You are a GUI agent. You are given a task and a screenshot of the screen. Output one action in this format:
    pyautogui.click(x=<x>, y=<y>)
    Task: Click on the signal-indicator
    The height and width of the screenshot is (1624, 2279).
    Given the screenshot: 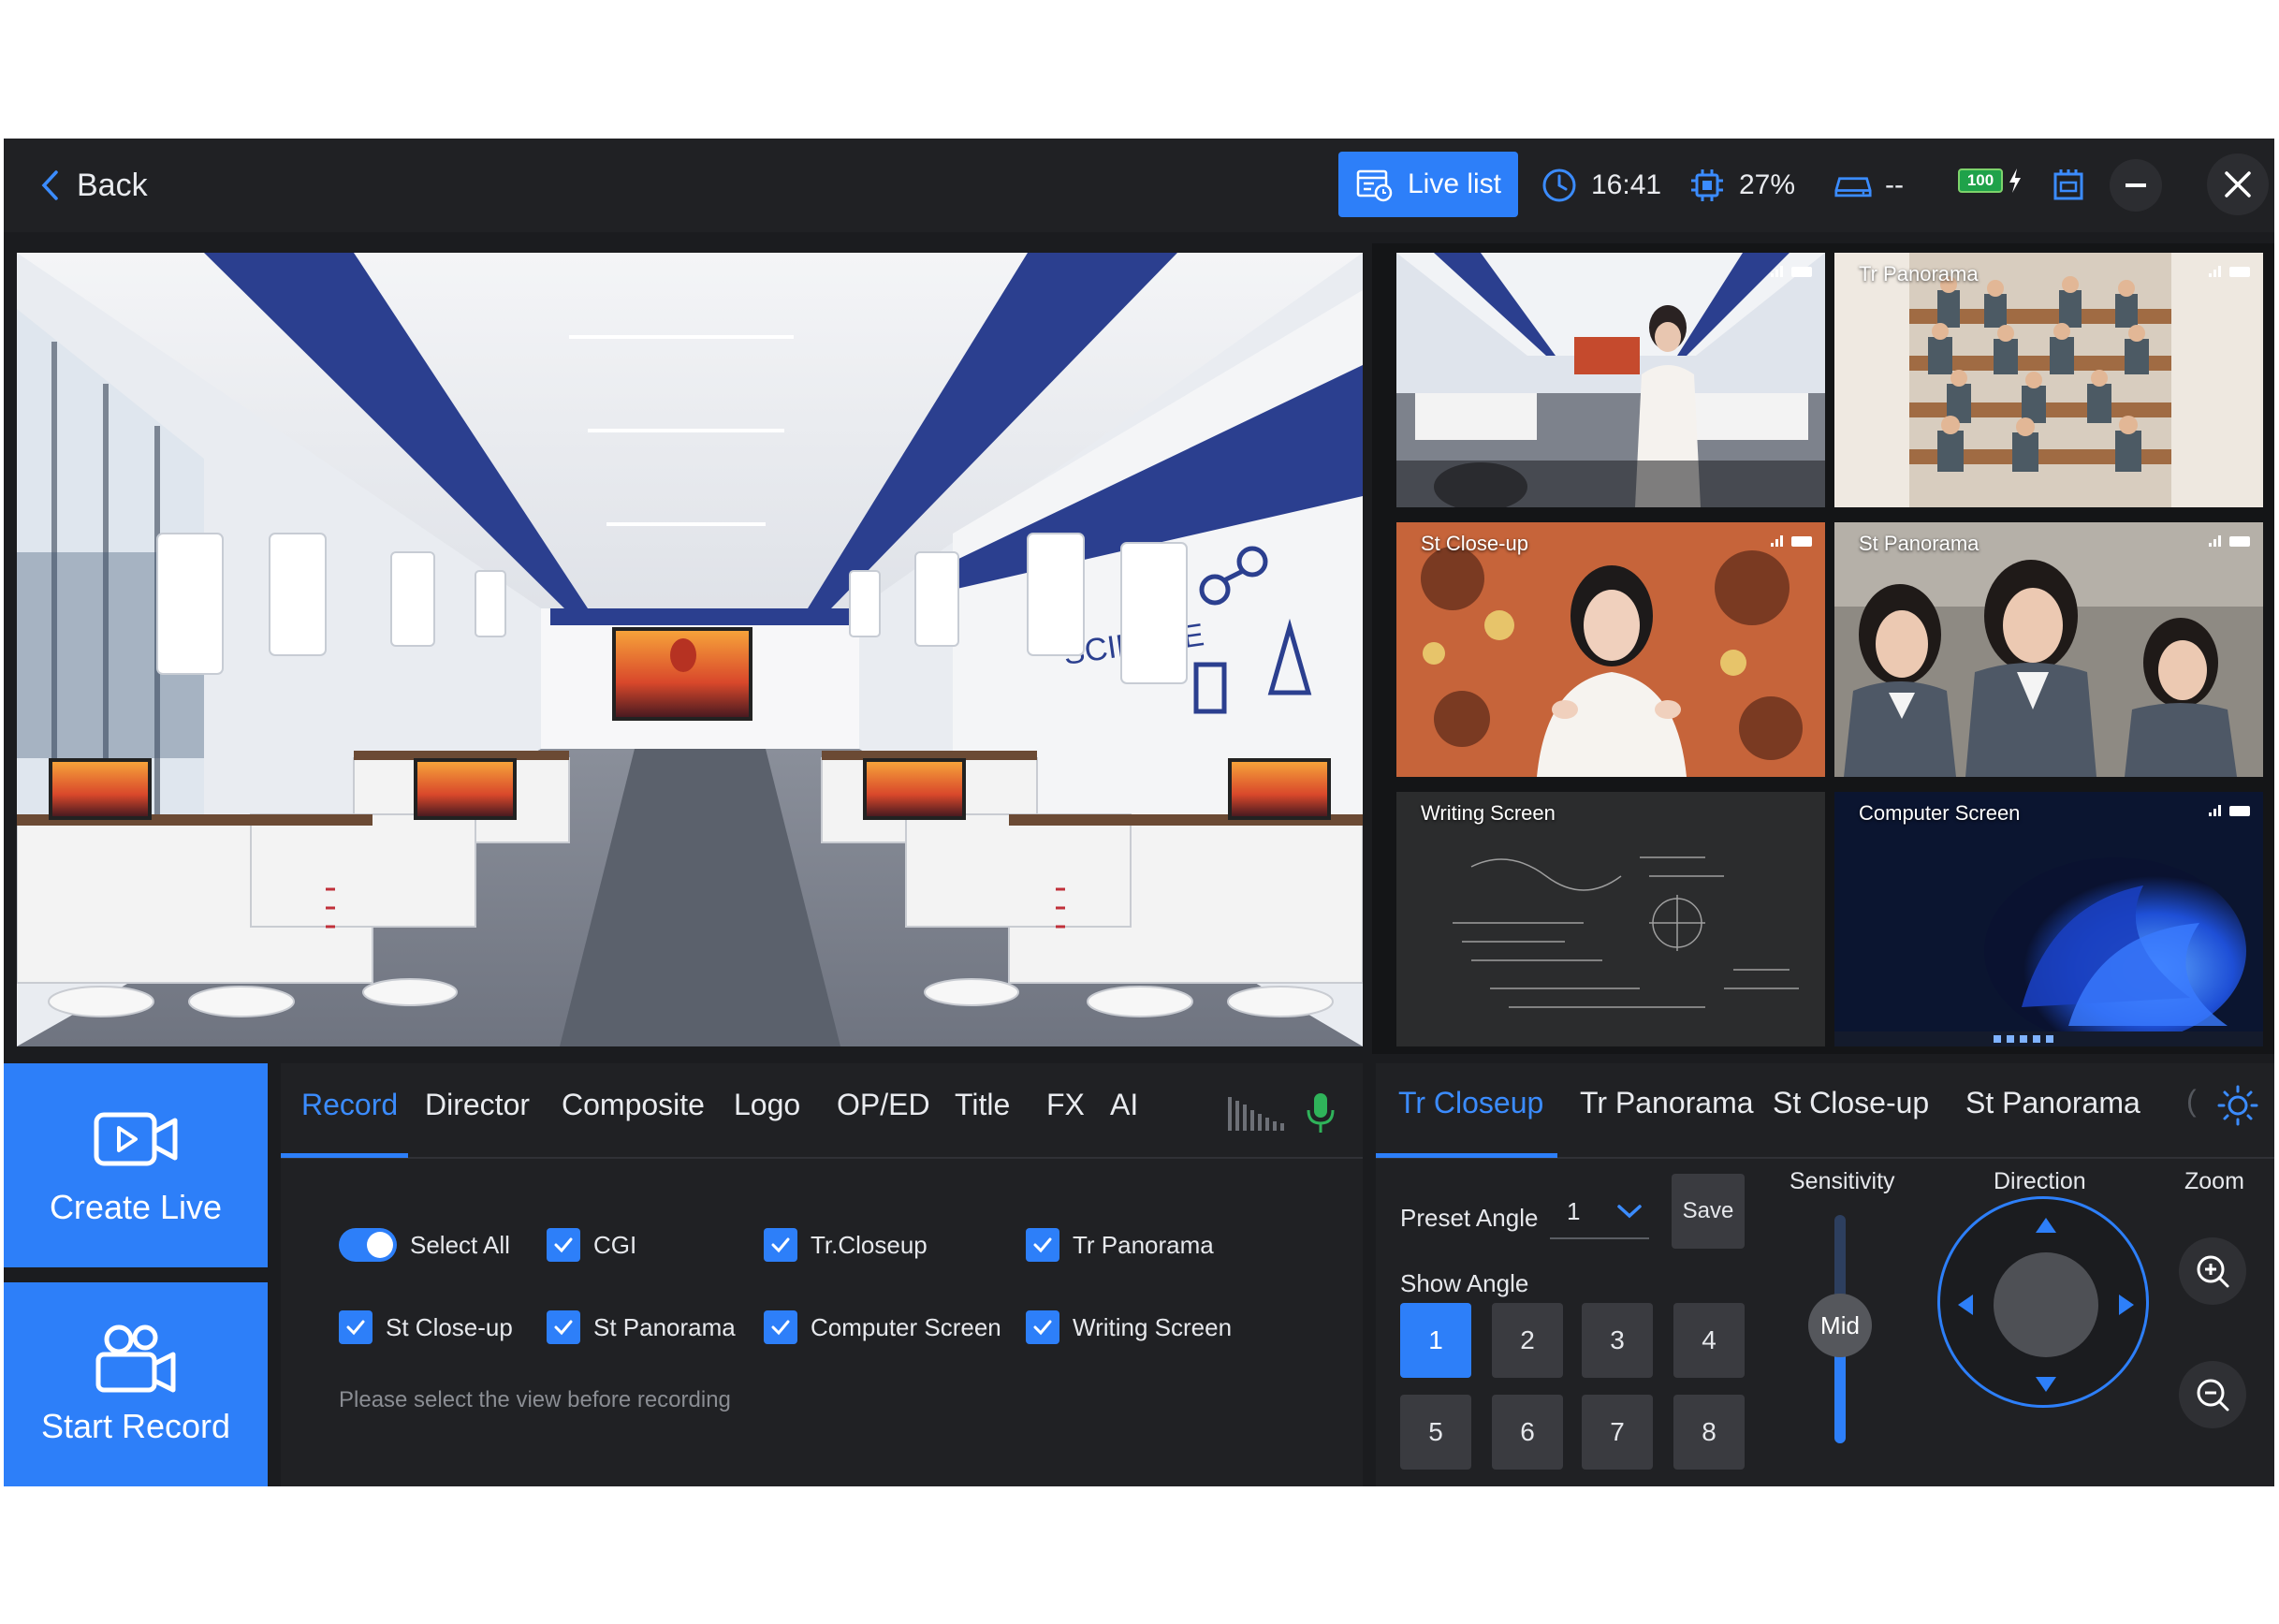 What is the action you would take?
    pyautogui.click(x=2230, y=270)
    